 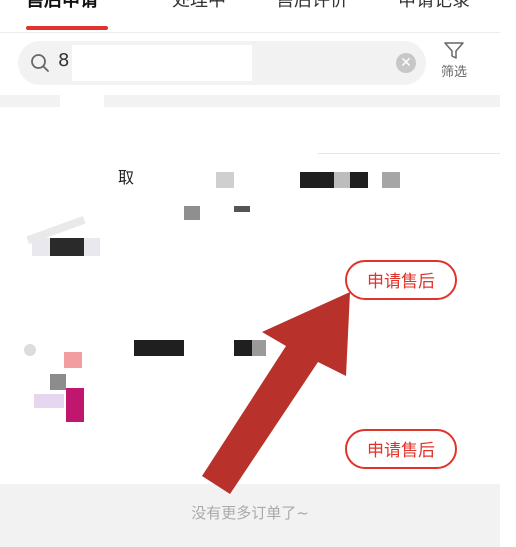 What do you see at coordinates (250, 16) in the screenshot?
I see `tab-bar: 售后申请 处理中 售后评价 申请记录` at bounding box center [250, 16].